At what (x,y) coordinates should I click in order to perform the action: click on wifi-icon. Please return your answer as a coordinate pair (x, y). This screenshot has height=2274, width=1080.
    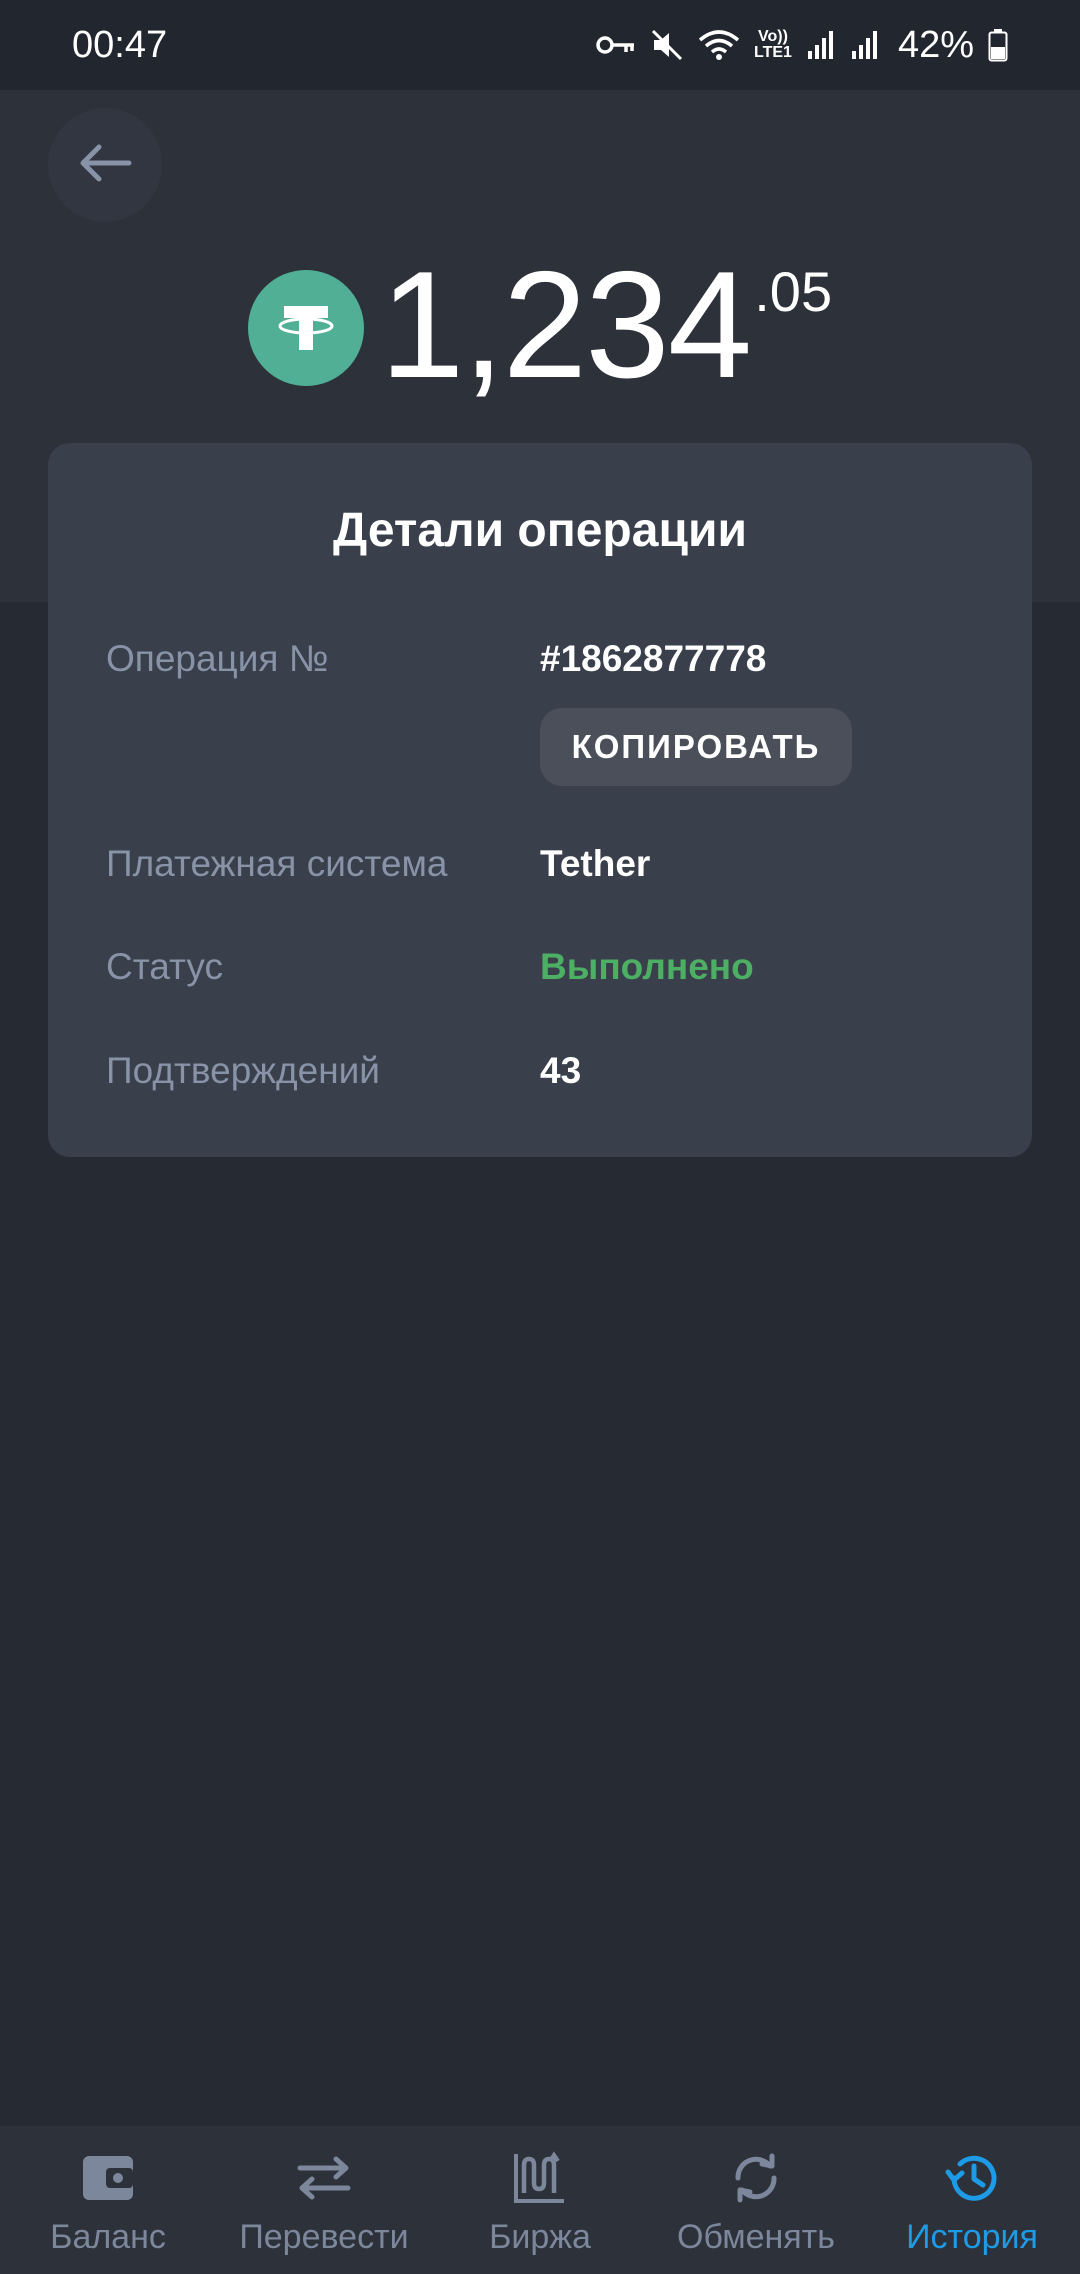
    Looking at the image, I should click on (719, 45).